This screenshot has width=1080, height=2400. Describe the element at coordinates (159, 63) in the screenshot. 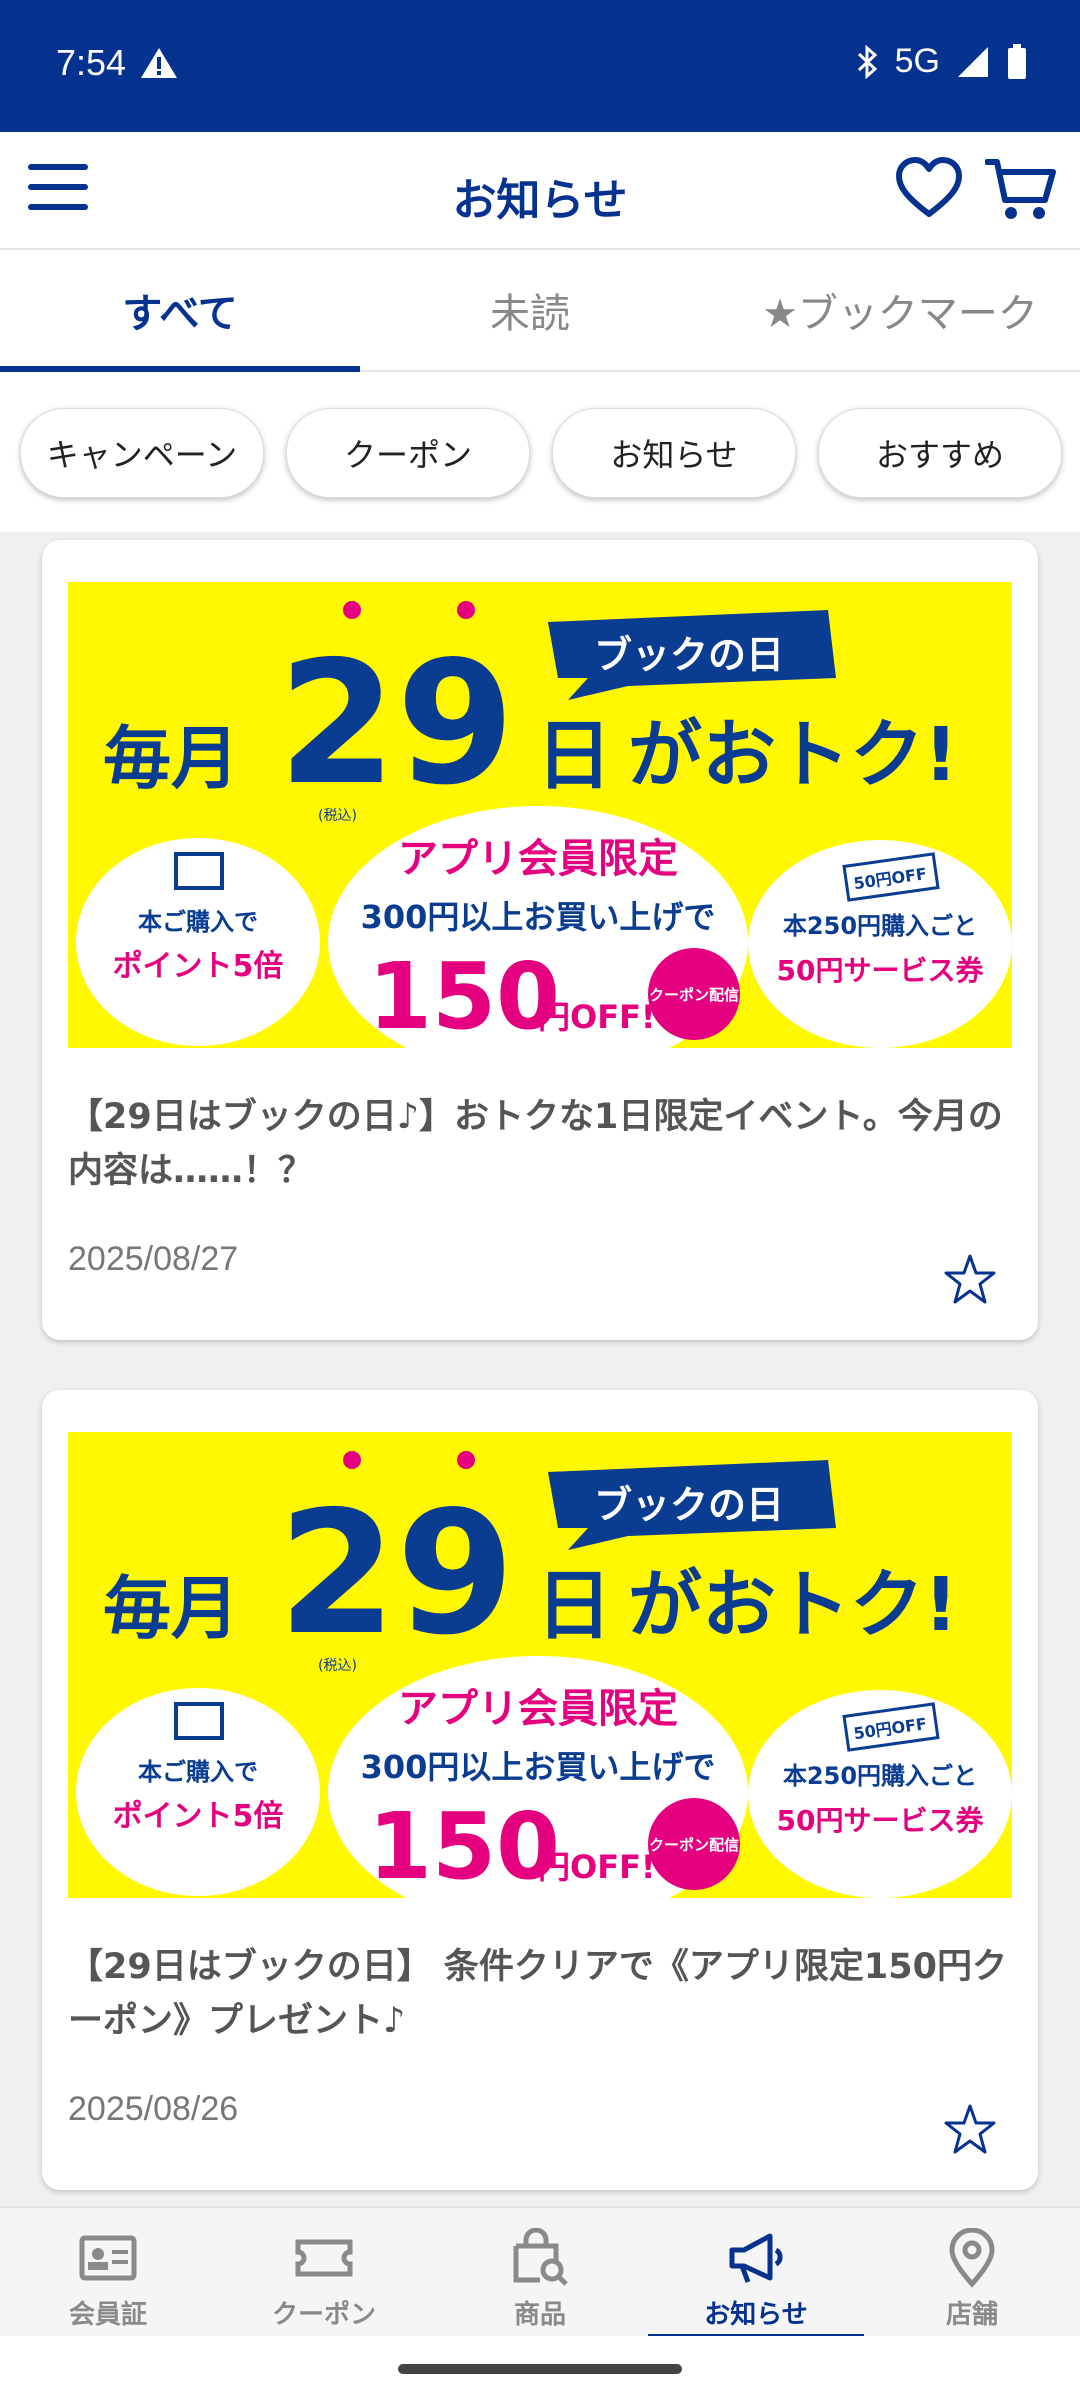

I see `warning-icon` at that location.